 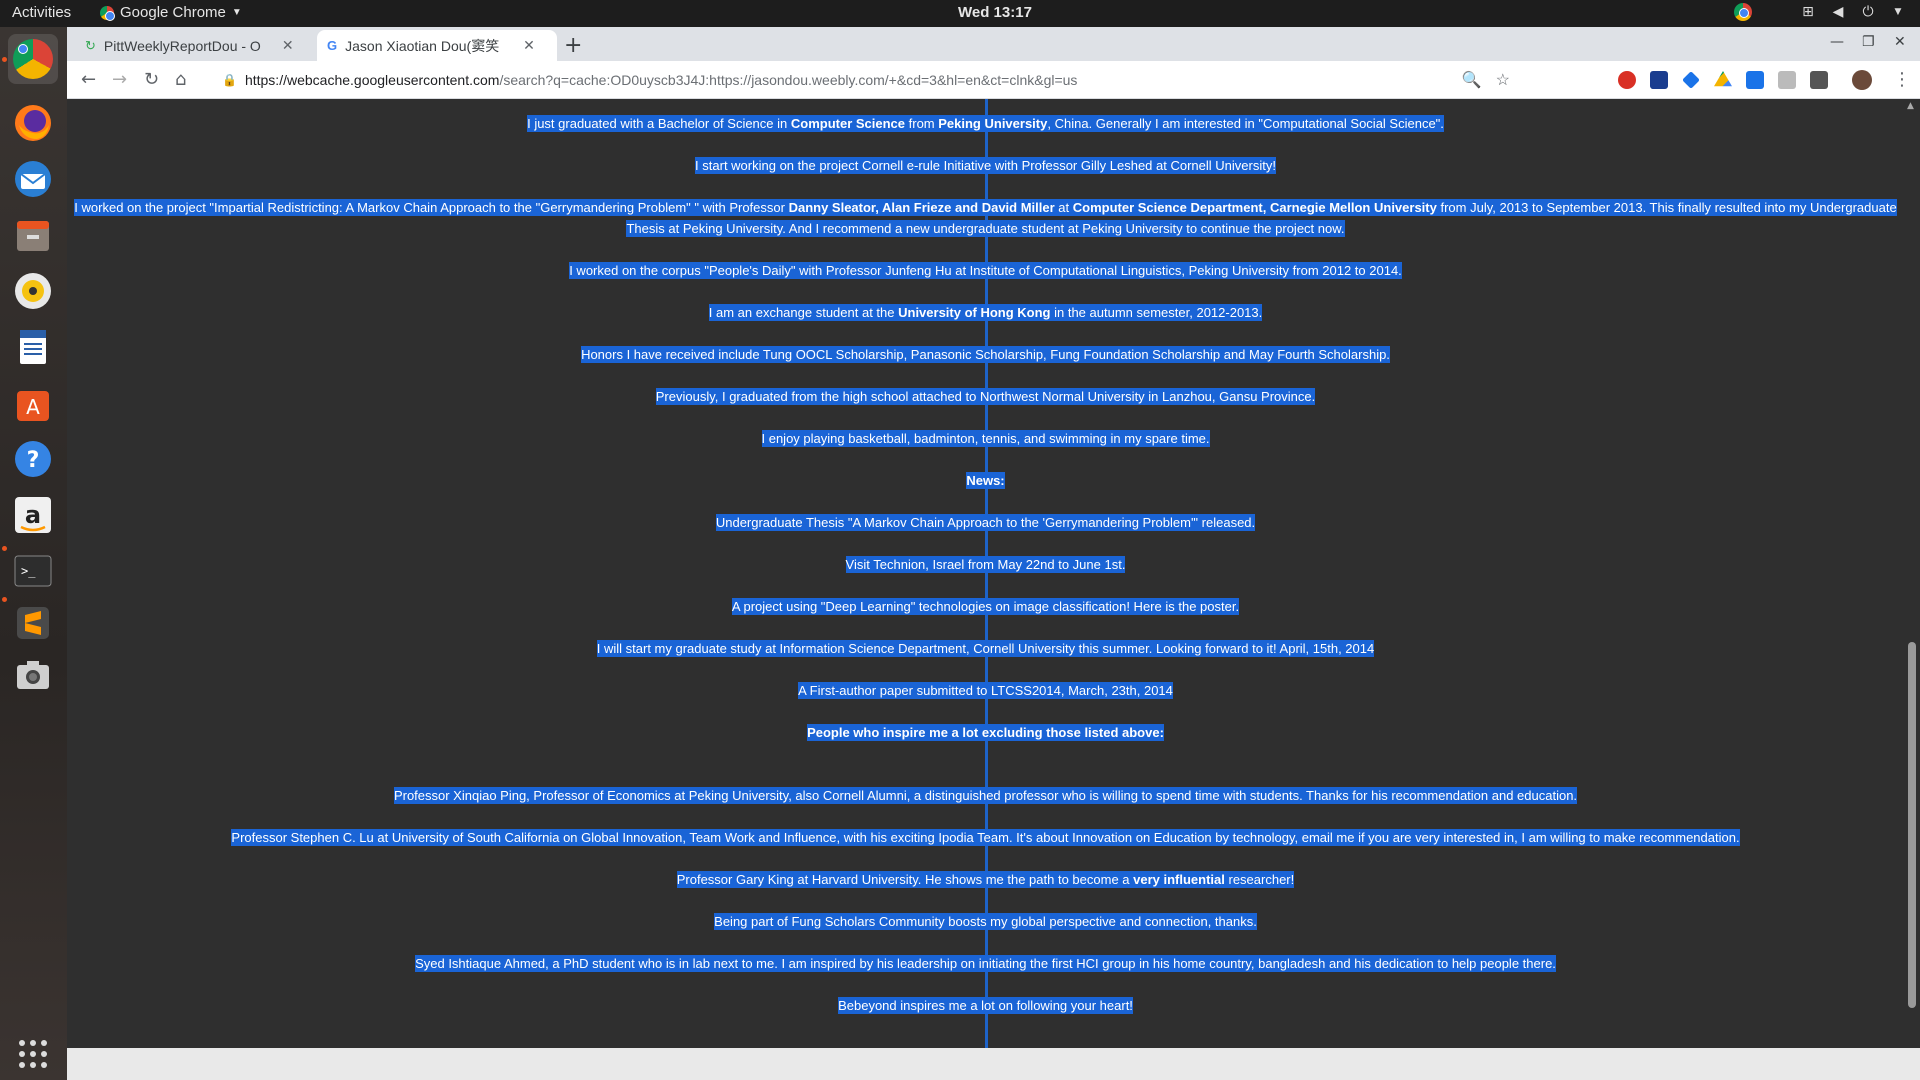 I want to click on dock-firefox, so click(x=33, y=123).